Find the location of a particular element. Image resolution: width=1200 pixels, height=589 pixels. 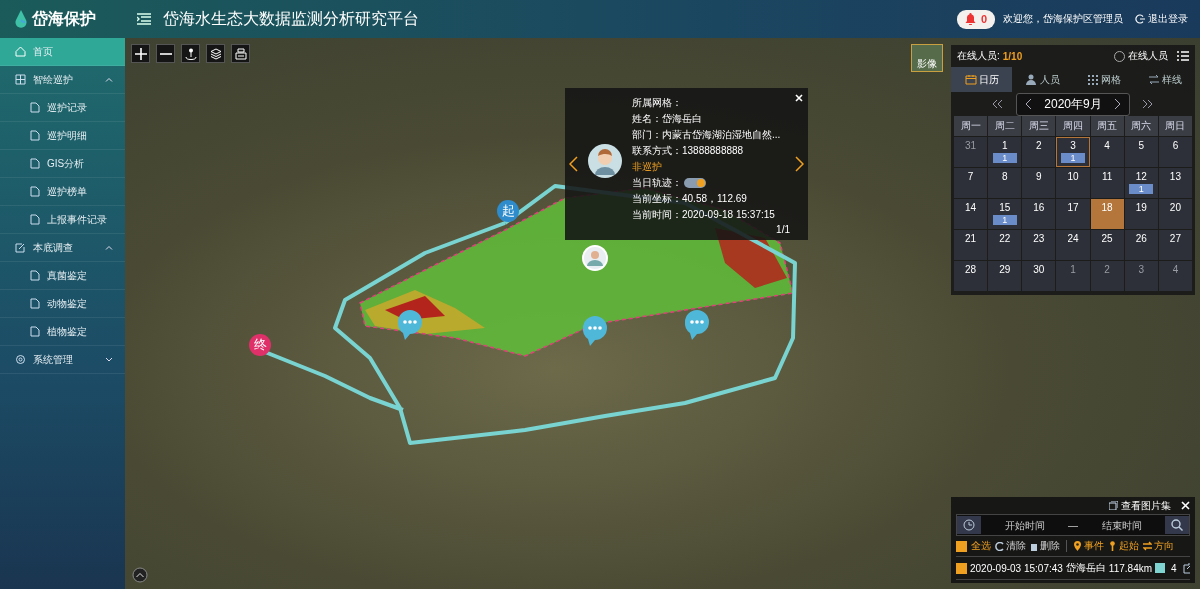

calendar-day: 23 is located at coordinates (1039, 245).